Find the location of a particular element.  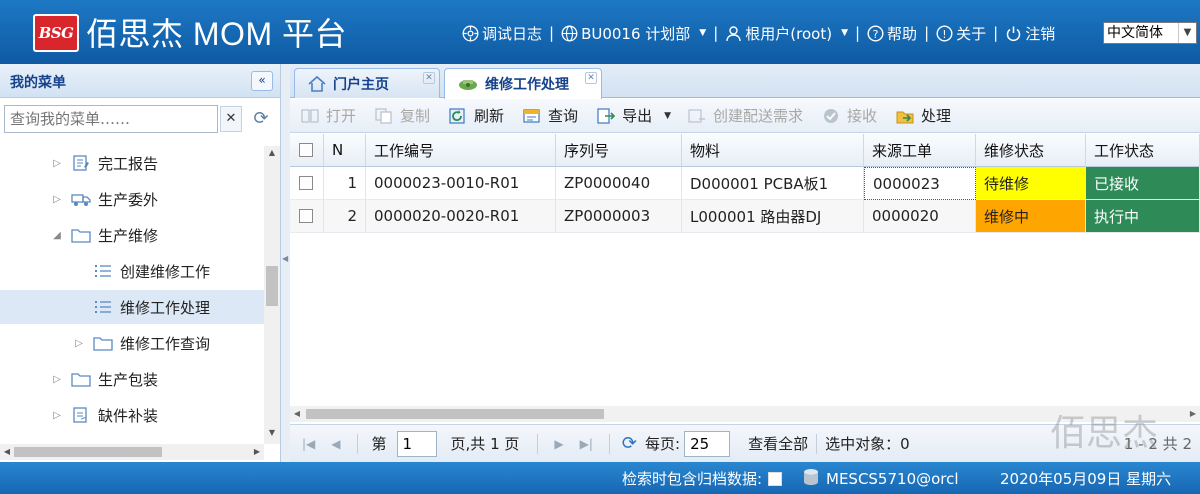

refresh-button: 刷新 is located at coordinates (476, 115).